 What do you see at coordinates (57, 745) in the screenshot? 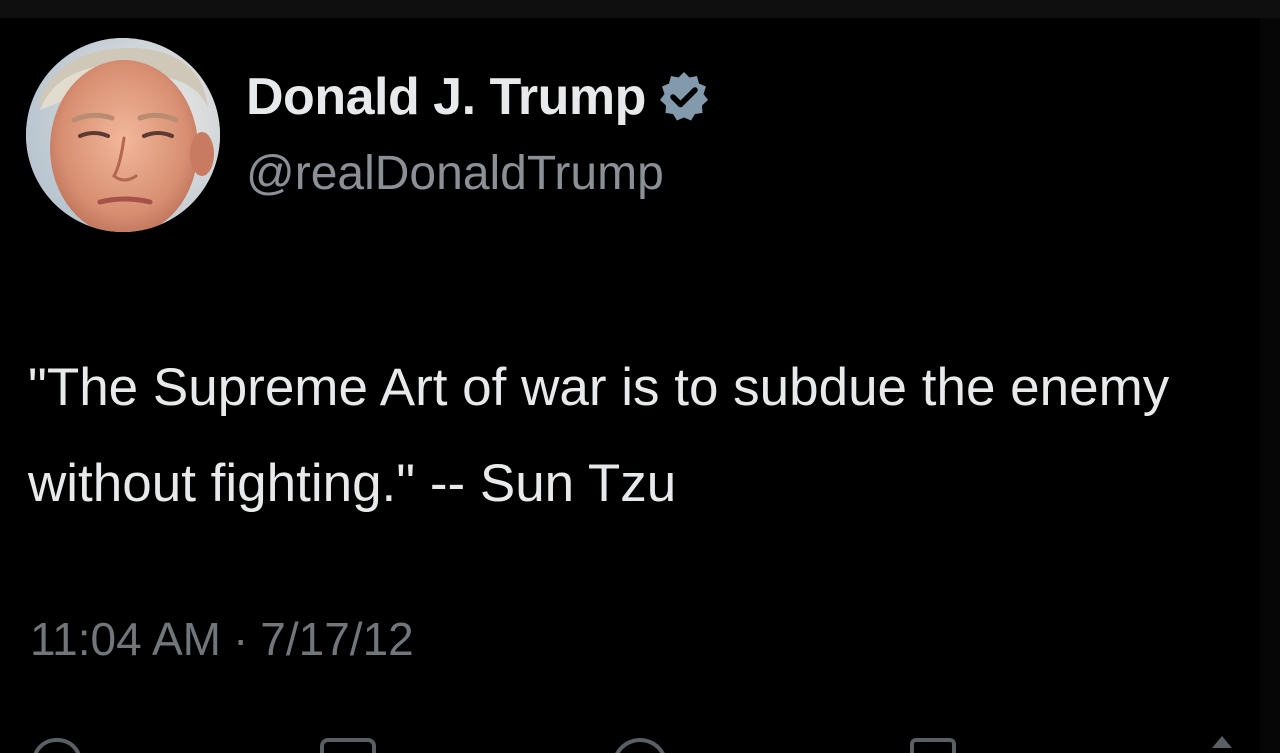
I see `reply-icon` at bounding box center [57, 745].